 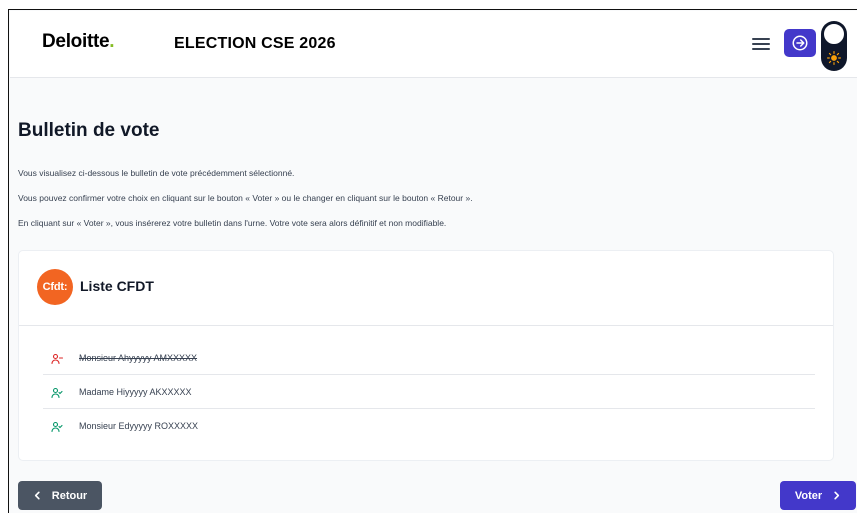 What do you see at coordinates (57, 359) in the screenshot?
I see `user-removed-icon` at bounding box center [57, 359].